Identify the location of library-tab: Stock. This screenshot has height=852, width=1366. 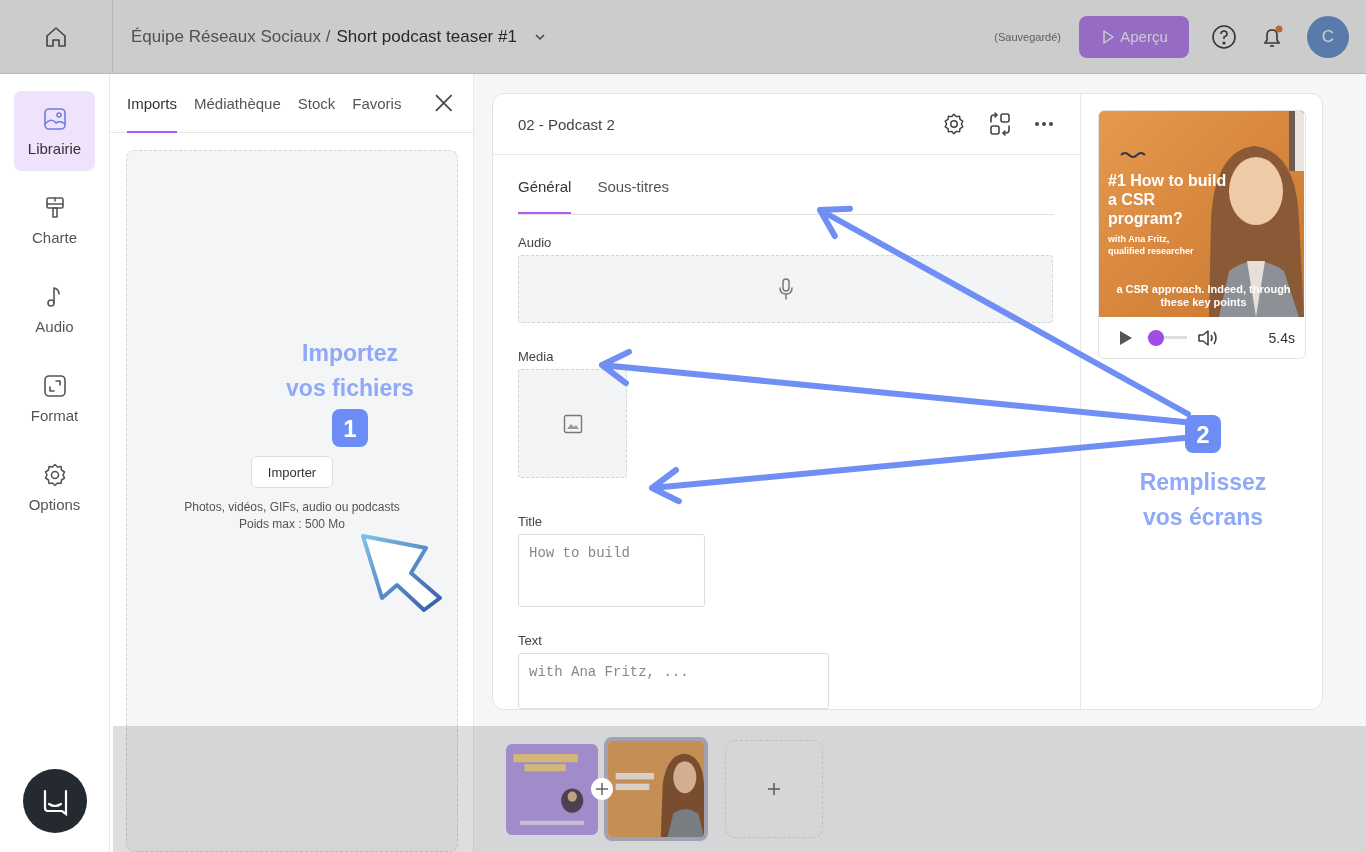
(316, 103).